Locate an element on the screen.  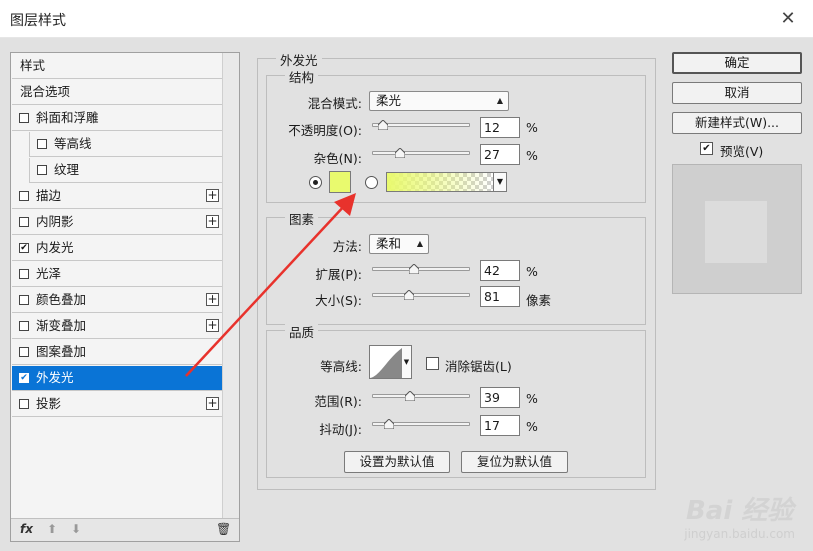
watermark: Bai 经验 jingyan.baidu.com is located at coordinates (739, 515).